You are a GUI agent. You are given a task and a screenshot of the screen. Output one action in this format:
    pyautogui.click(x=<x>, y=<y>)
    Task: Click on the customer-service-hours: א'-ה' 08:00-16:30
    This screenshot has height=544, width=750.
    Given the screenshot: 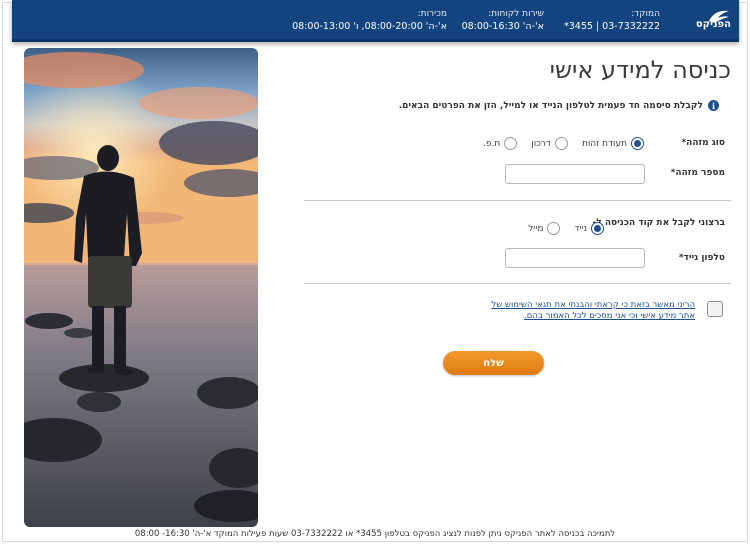 What is the action you would take?
    pyautogui.click(x=502, y=26)
    